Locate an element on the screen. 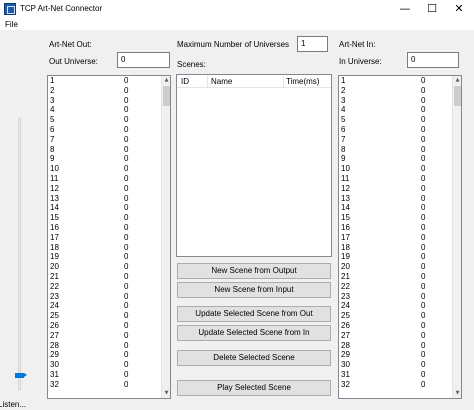 The image size is (474, 410). art-net-in-heading: Art-Net In: is located at coordinates (357, 44).